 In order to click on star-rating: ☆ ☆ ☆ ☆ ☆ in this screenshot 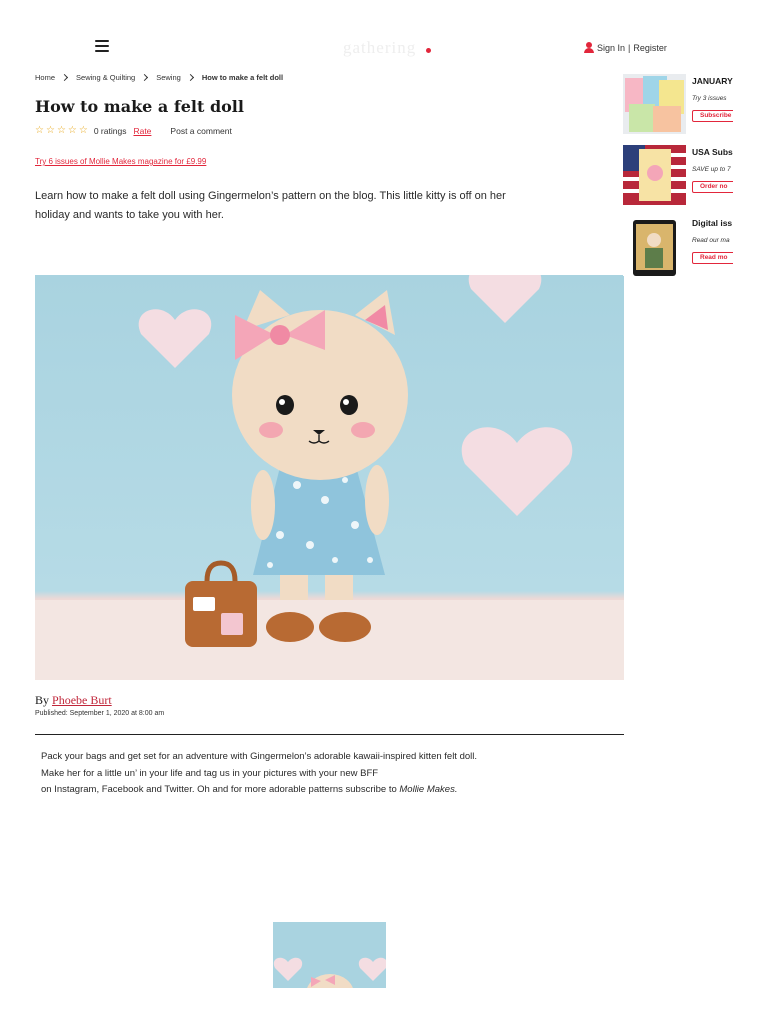, I will do `click(61, 131)`.